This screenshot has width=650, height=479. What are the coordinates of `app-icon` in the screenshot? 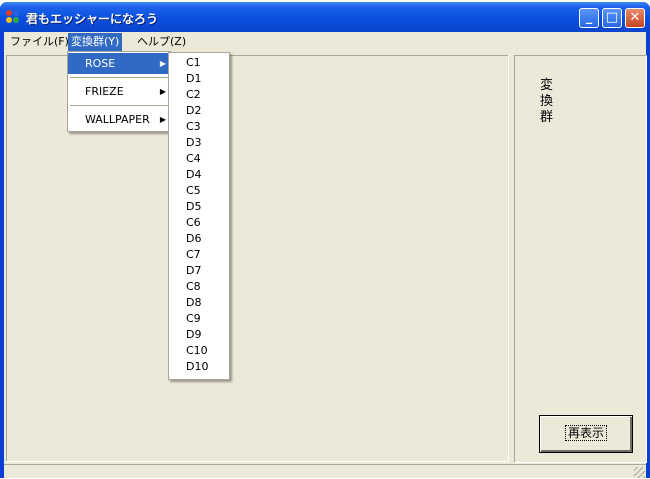 It's located at (13, 17).